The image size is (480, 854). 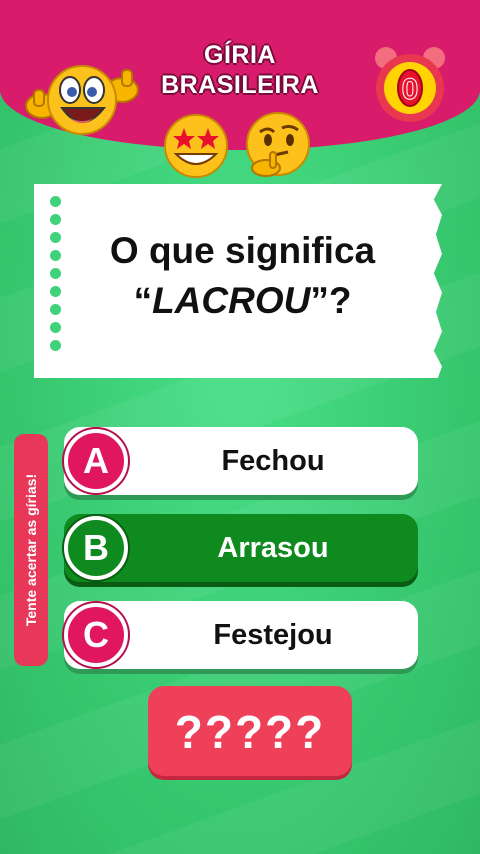 What do you see at coordinates (143, 300) in the screenshot?
I see `quote-open: “` at bounding box center [143, 300].